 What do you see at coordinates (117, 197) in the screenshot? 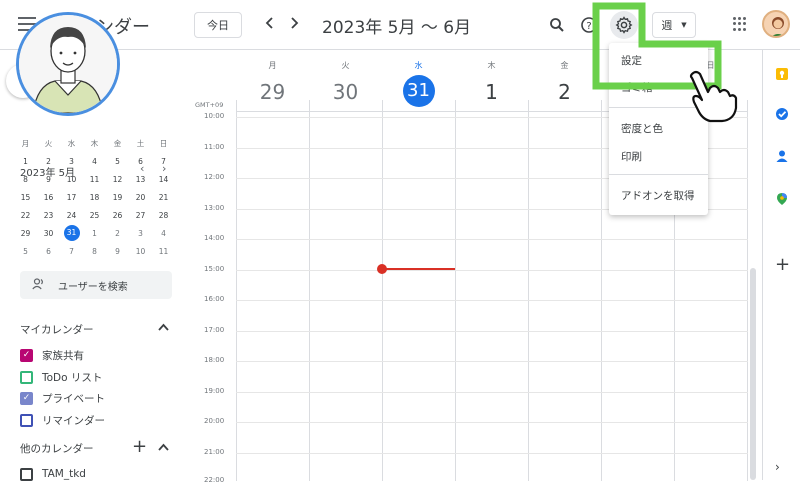
I see `mini-day: 19` at bounding box center [117, 197].